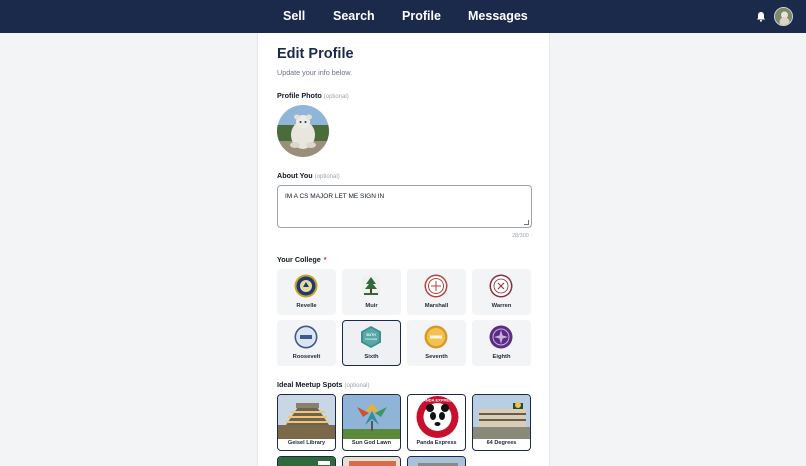 The height and width of the screenshot is (466, 806). I want to click on about-label-text: About You, so click(295, 175).